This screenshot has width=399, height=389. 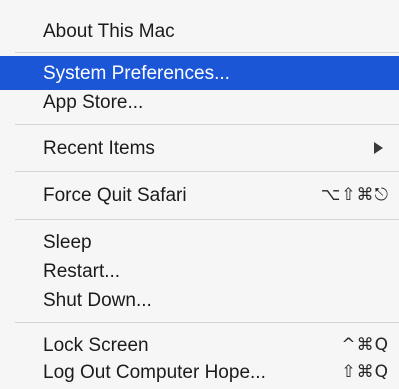 What do you see at coordinates (67, 242) in the screenshot?
I see `menu-item-label: Sleep` at bounding box center [67, 242].